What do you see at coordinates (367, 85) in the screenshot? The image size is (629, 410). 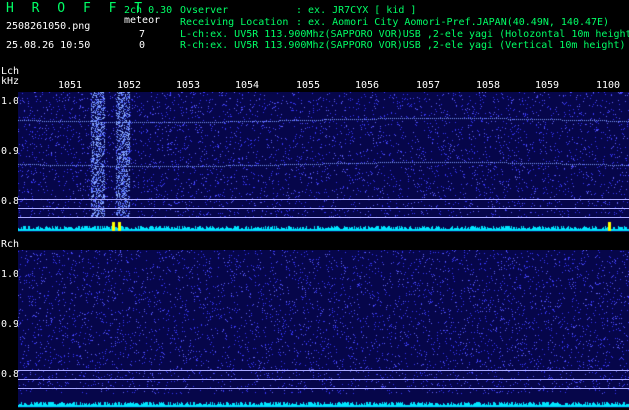 I see `time-tick: 1056` at bounding box center [367, 85].